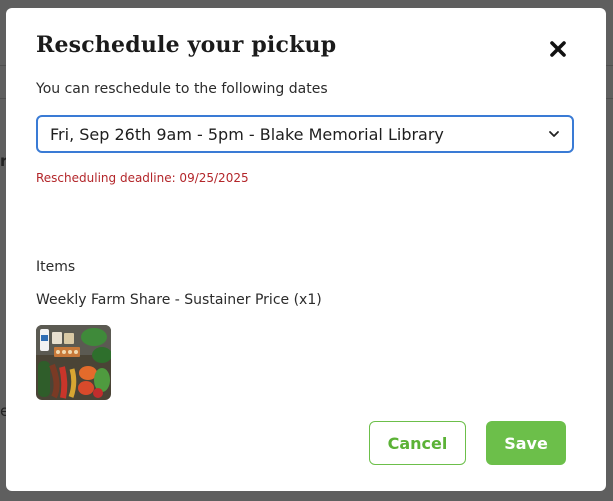 The height and width of the screenshot is (501, 613). I want to click on cancel-button: Cancel, so click(417, 443).